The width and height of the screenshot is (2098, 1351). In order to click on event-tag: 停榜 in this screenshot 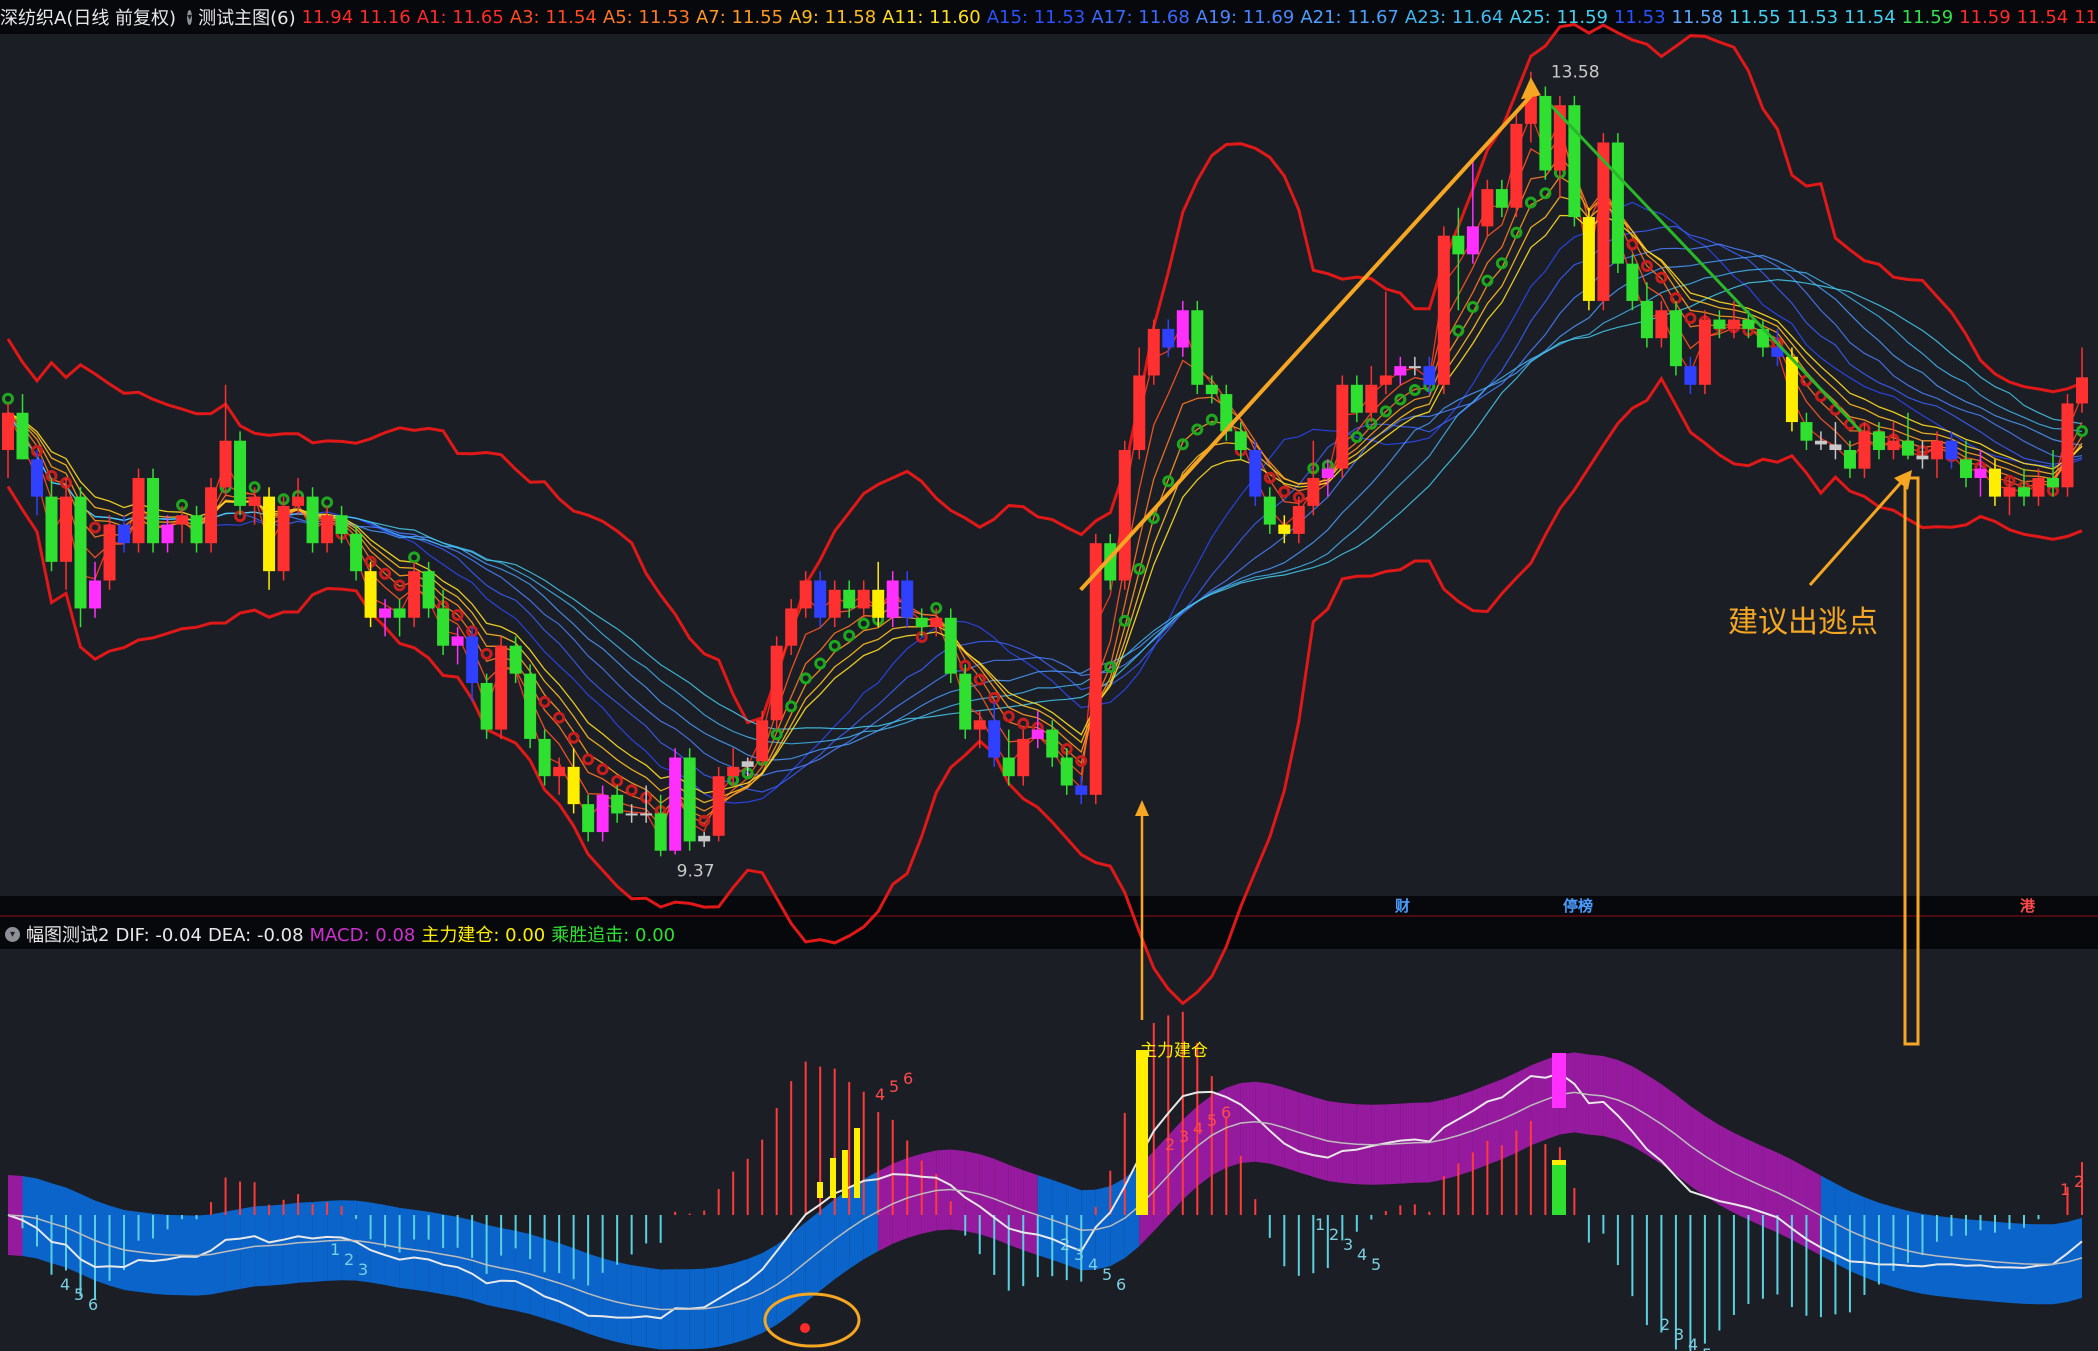, I will do `click(1578, 906)`.